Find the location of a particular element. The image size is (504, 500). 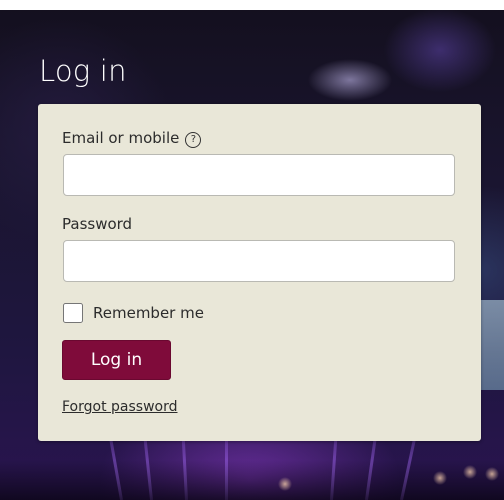

password-label: Password is located at coordinates (97, 224).